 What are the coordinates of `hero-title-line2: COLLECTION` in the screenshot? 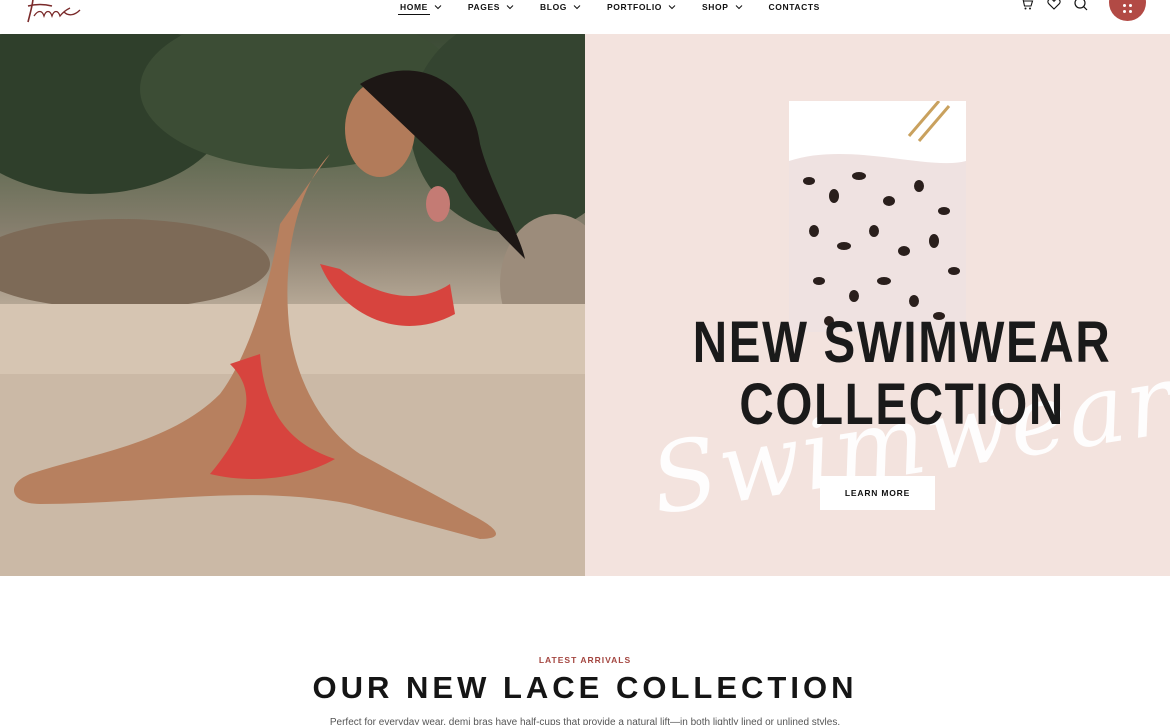 It's located at (902, 404).